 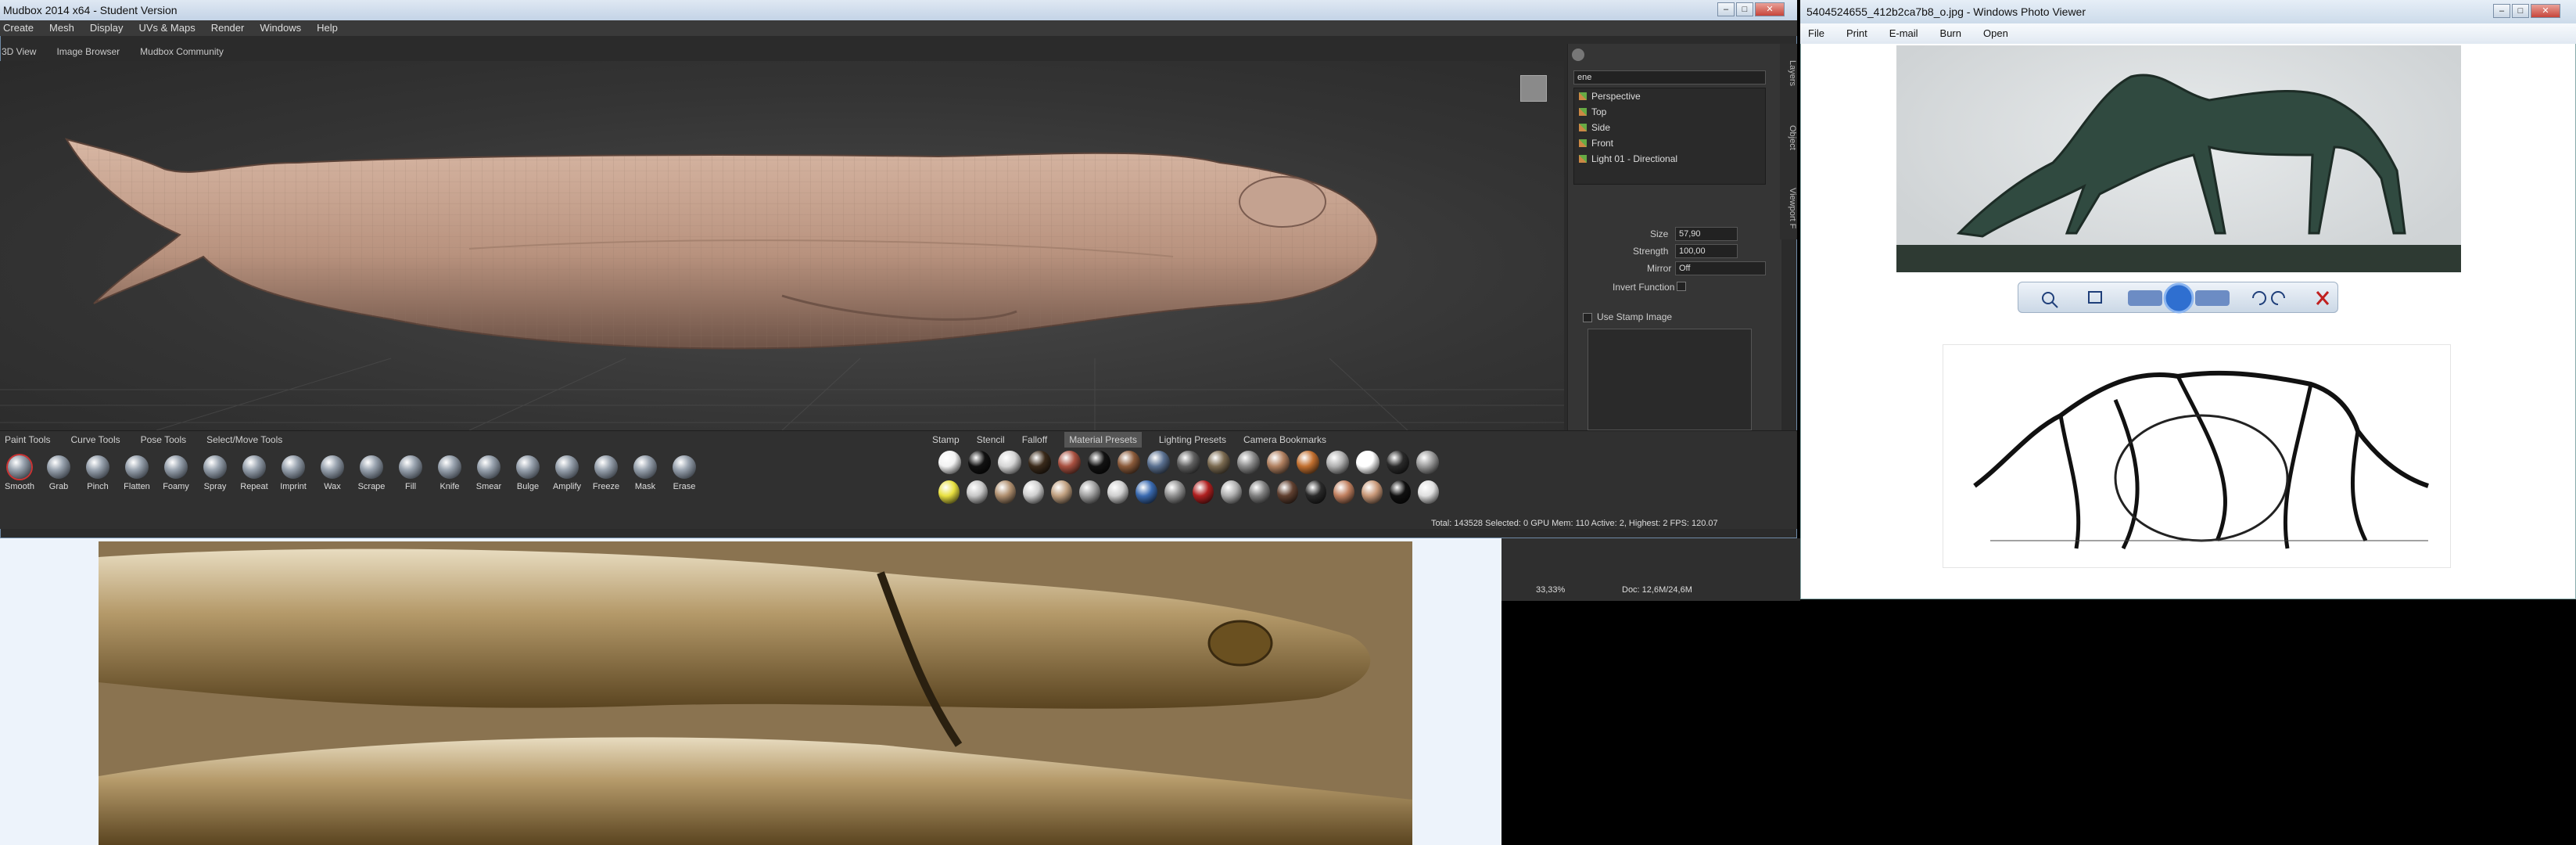 What do you see at coordinates (95, 440) in the screenshot?
I see `tab-curve-tools: Curve Tools` at bounding box center [95, 440].